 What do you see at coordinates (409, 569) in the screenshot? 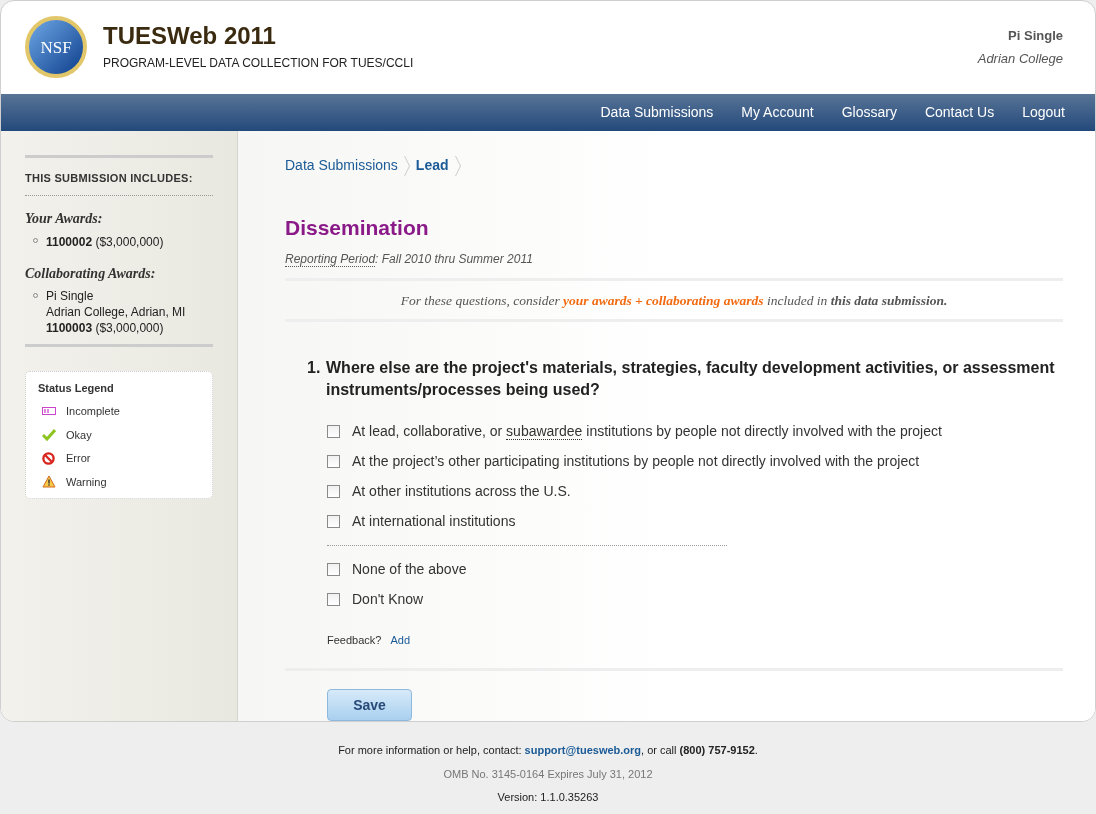
I see `option-label: None of the above` at bounding box center [409, 569].